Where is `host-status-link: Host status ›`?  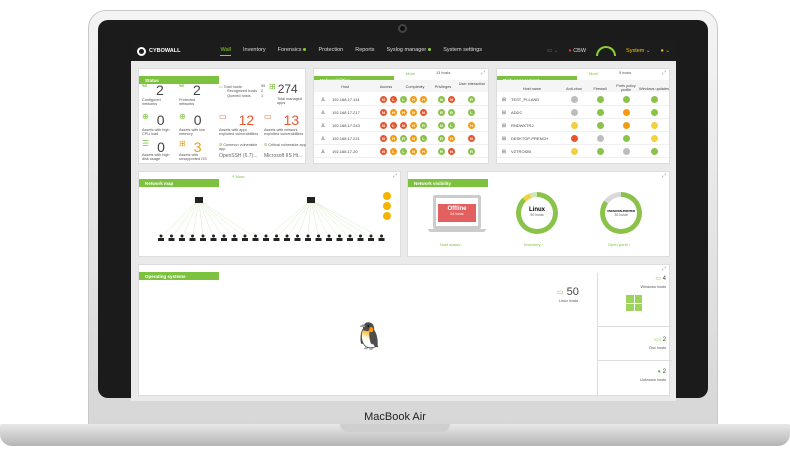
host-status-link: Host status › is located at coordinates (451, 244).